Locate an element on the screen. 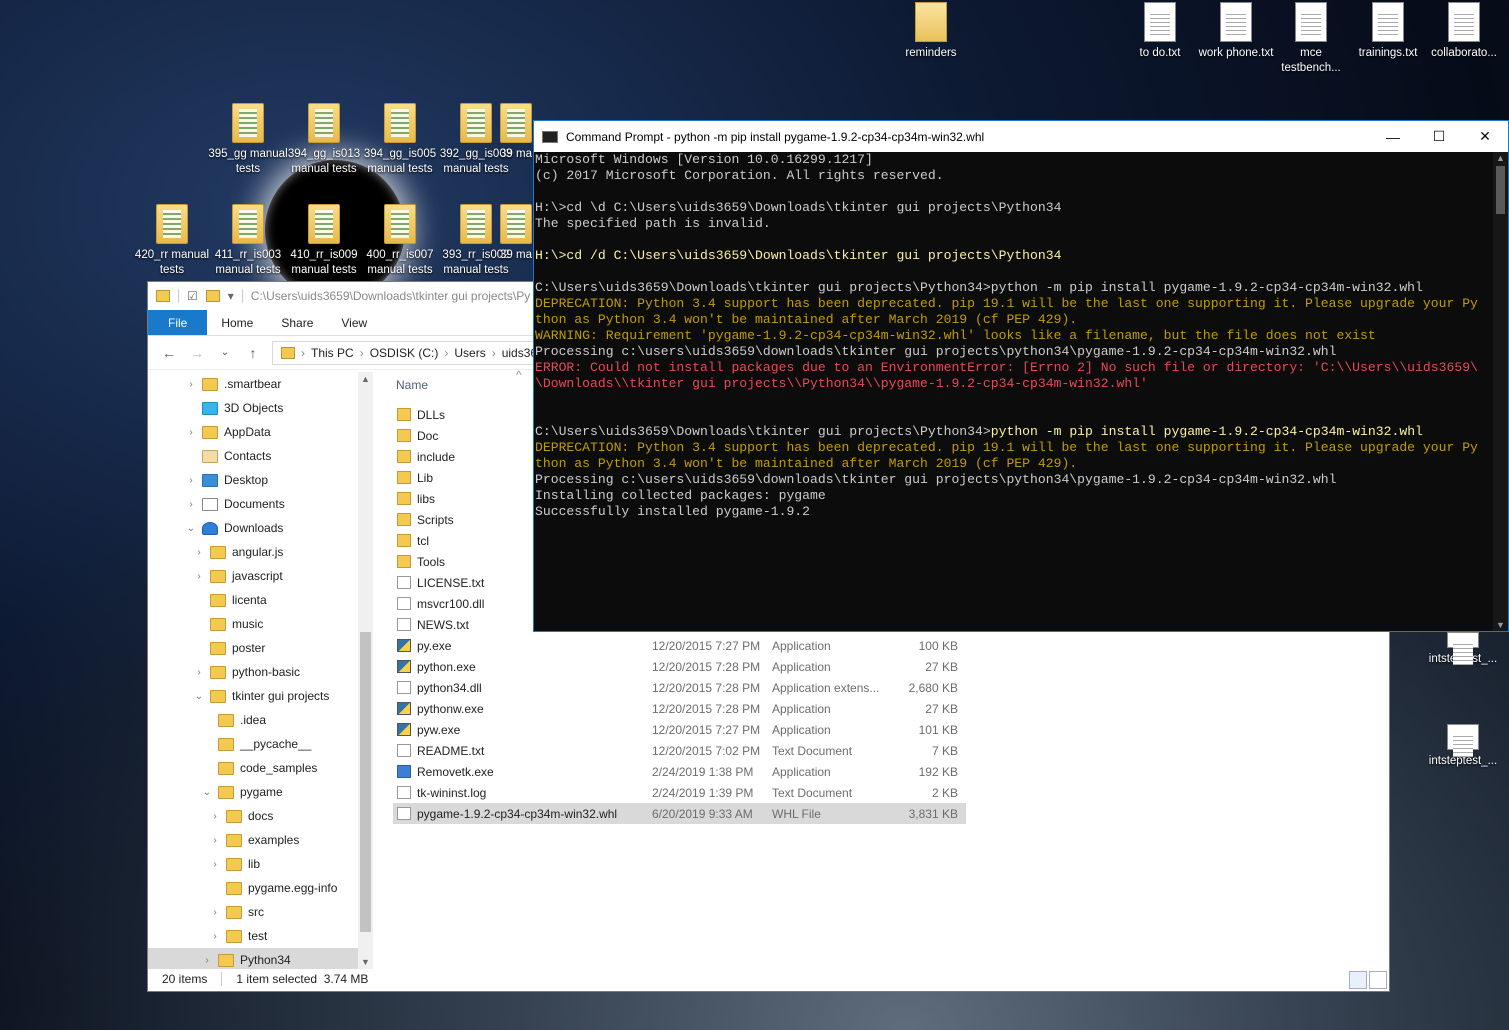 The height and width of the screenshot is (1030, 1509). file-size: 7 KB is located at coordinates (944, 750).